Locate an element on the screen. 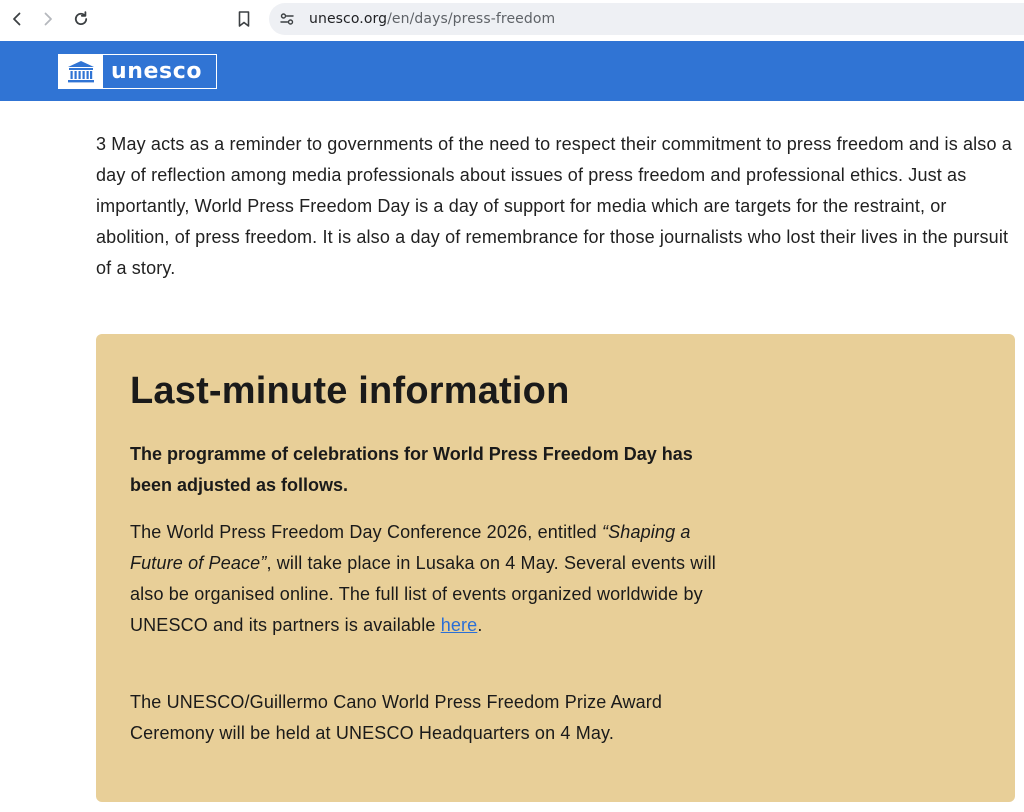  url-path: /en/days/press-freedom is located at coordinates (471, 19).